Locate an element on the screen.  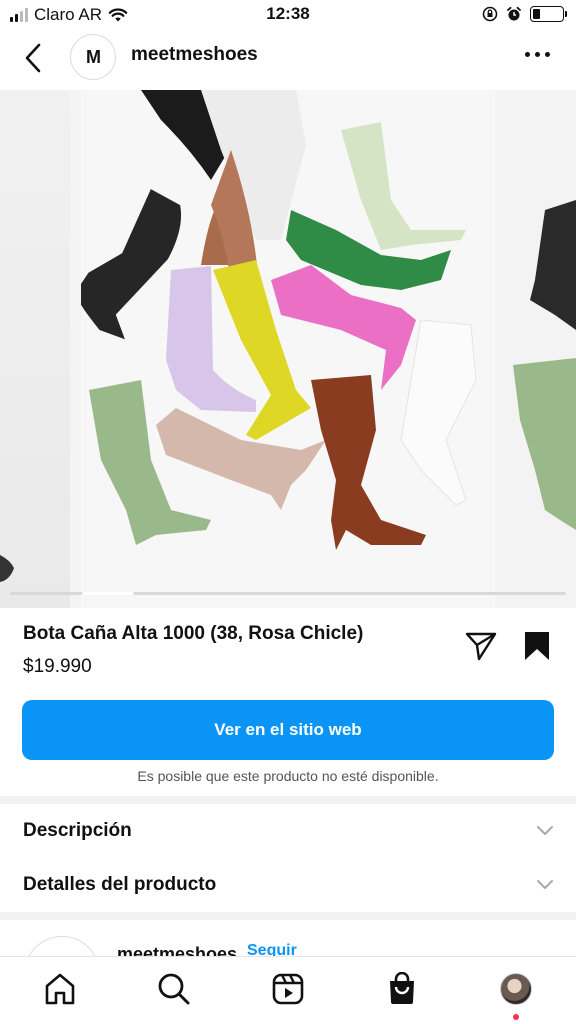
nav-reels is located at coordinates (288, 989).